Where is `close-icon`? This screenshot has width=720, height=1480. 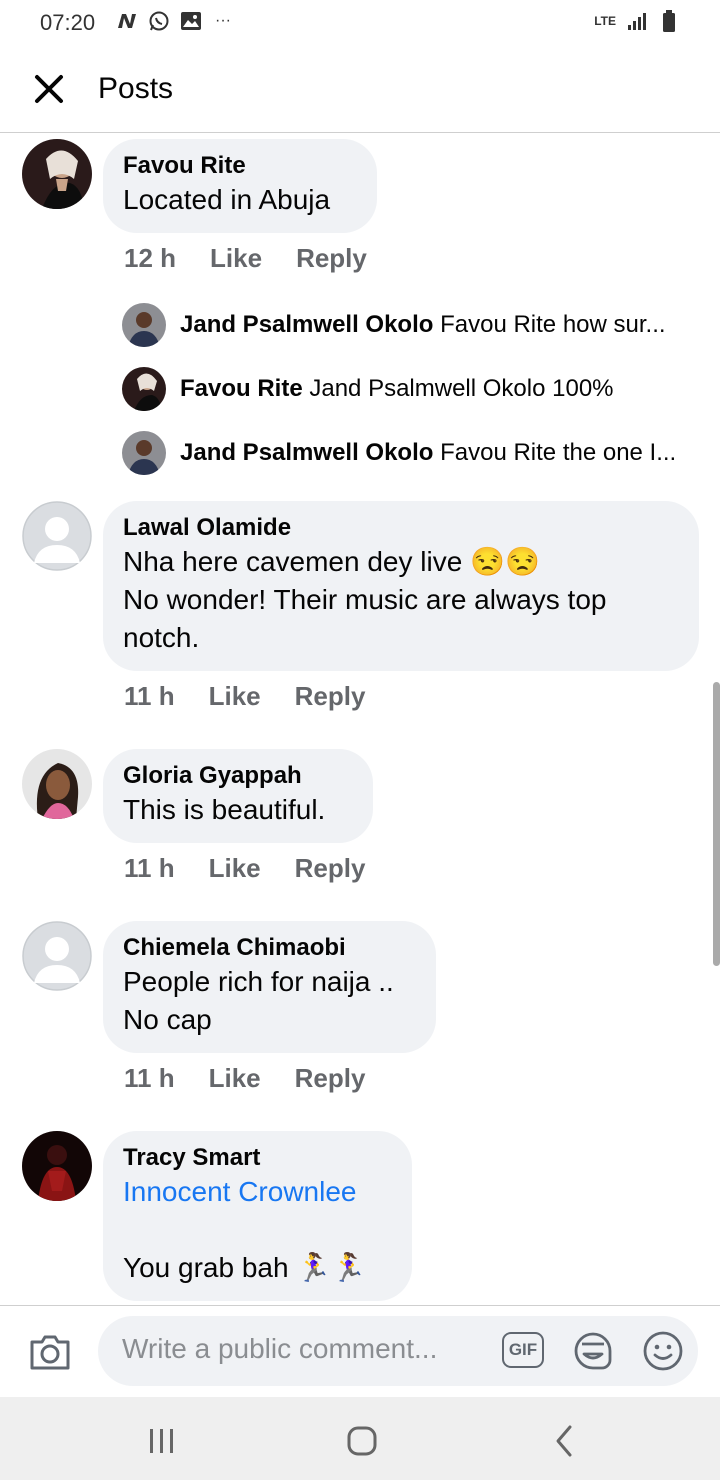
close-icon is located at coordinates (49, 89).